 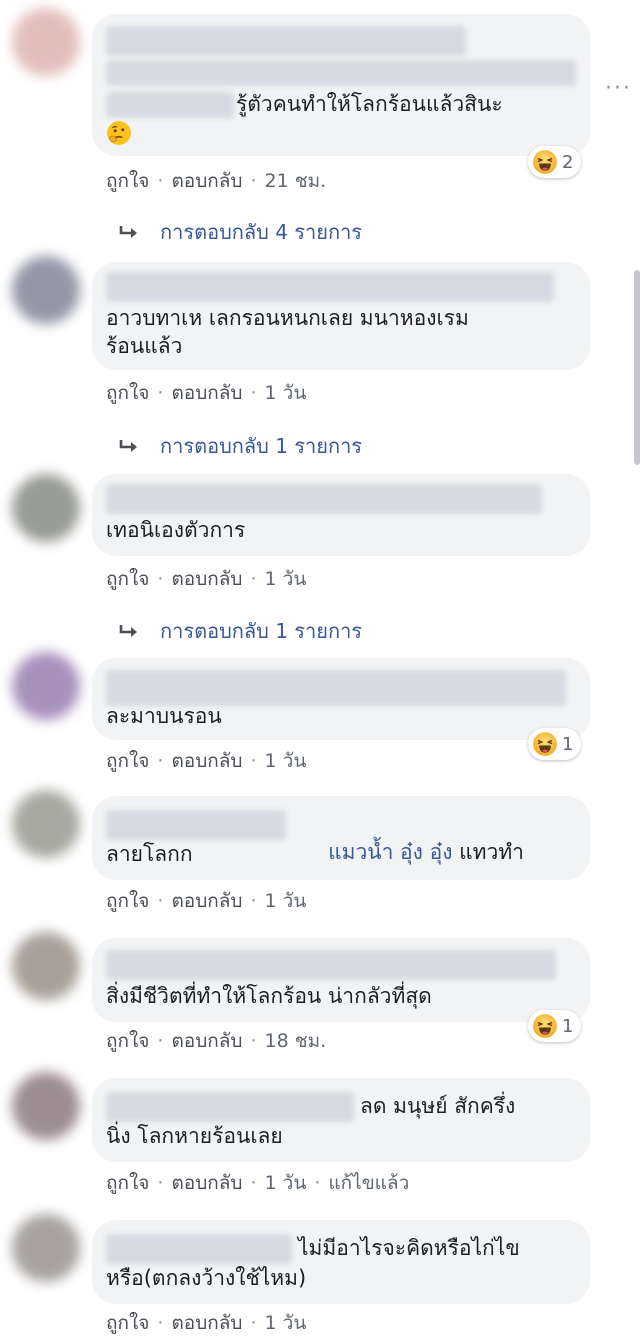 I want to click on comment-text: ไม่มีอาไรจะคิดหรือไก่ไข, so click(x=409, y=1248).